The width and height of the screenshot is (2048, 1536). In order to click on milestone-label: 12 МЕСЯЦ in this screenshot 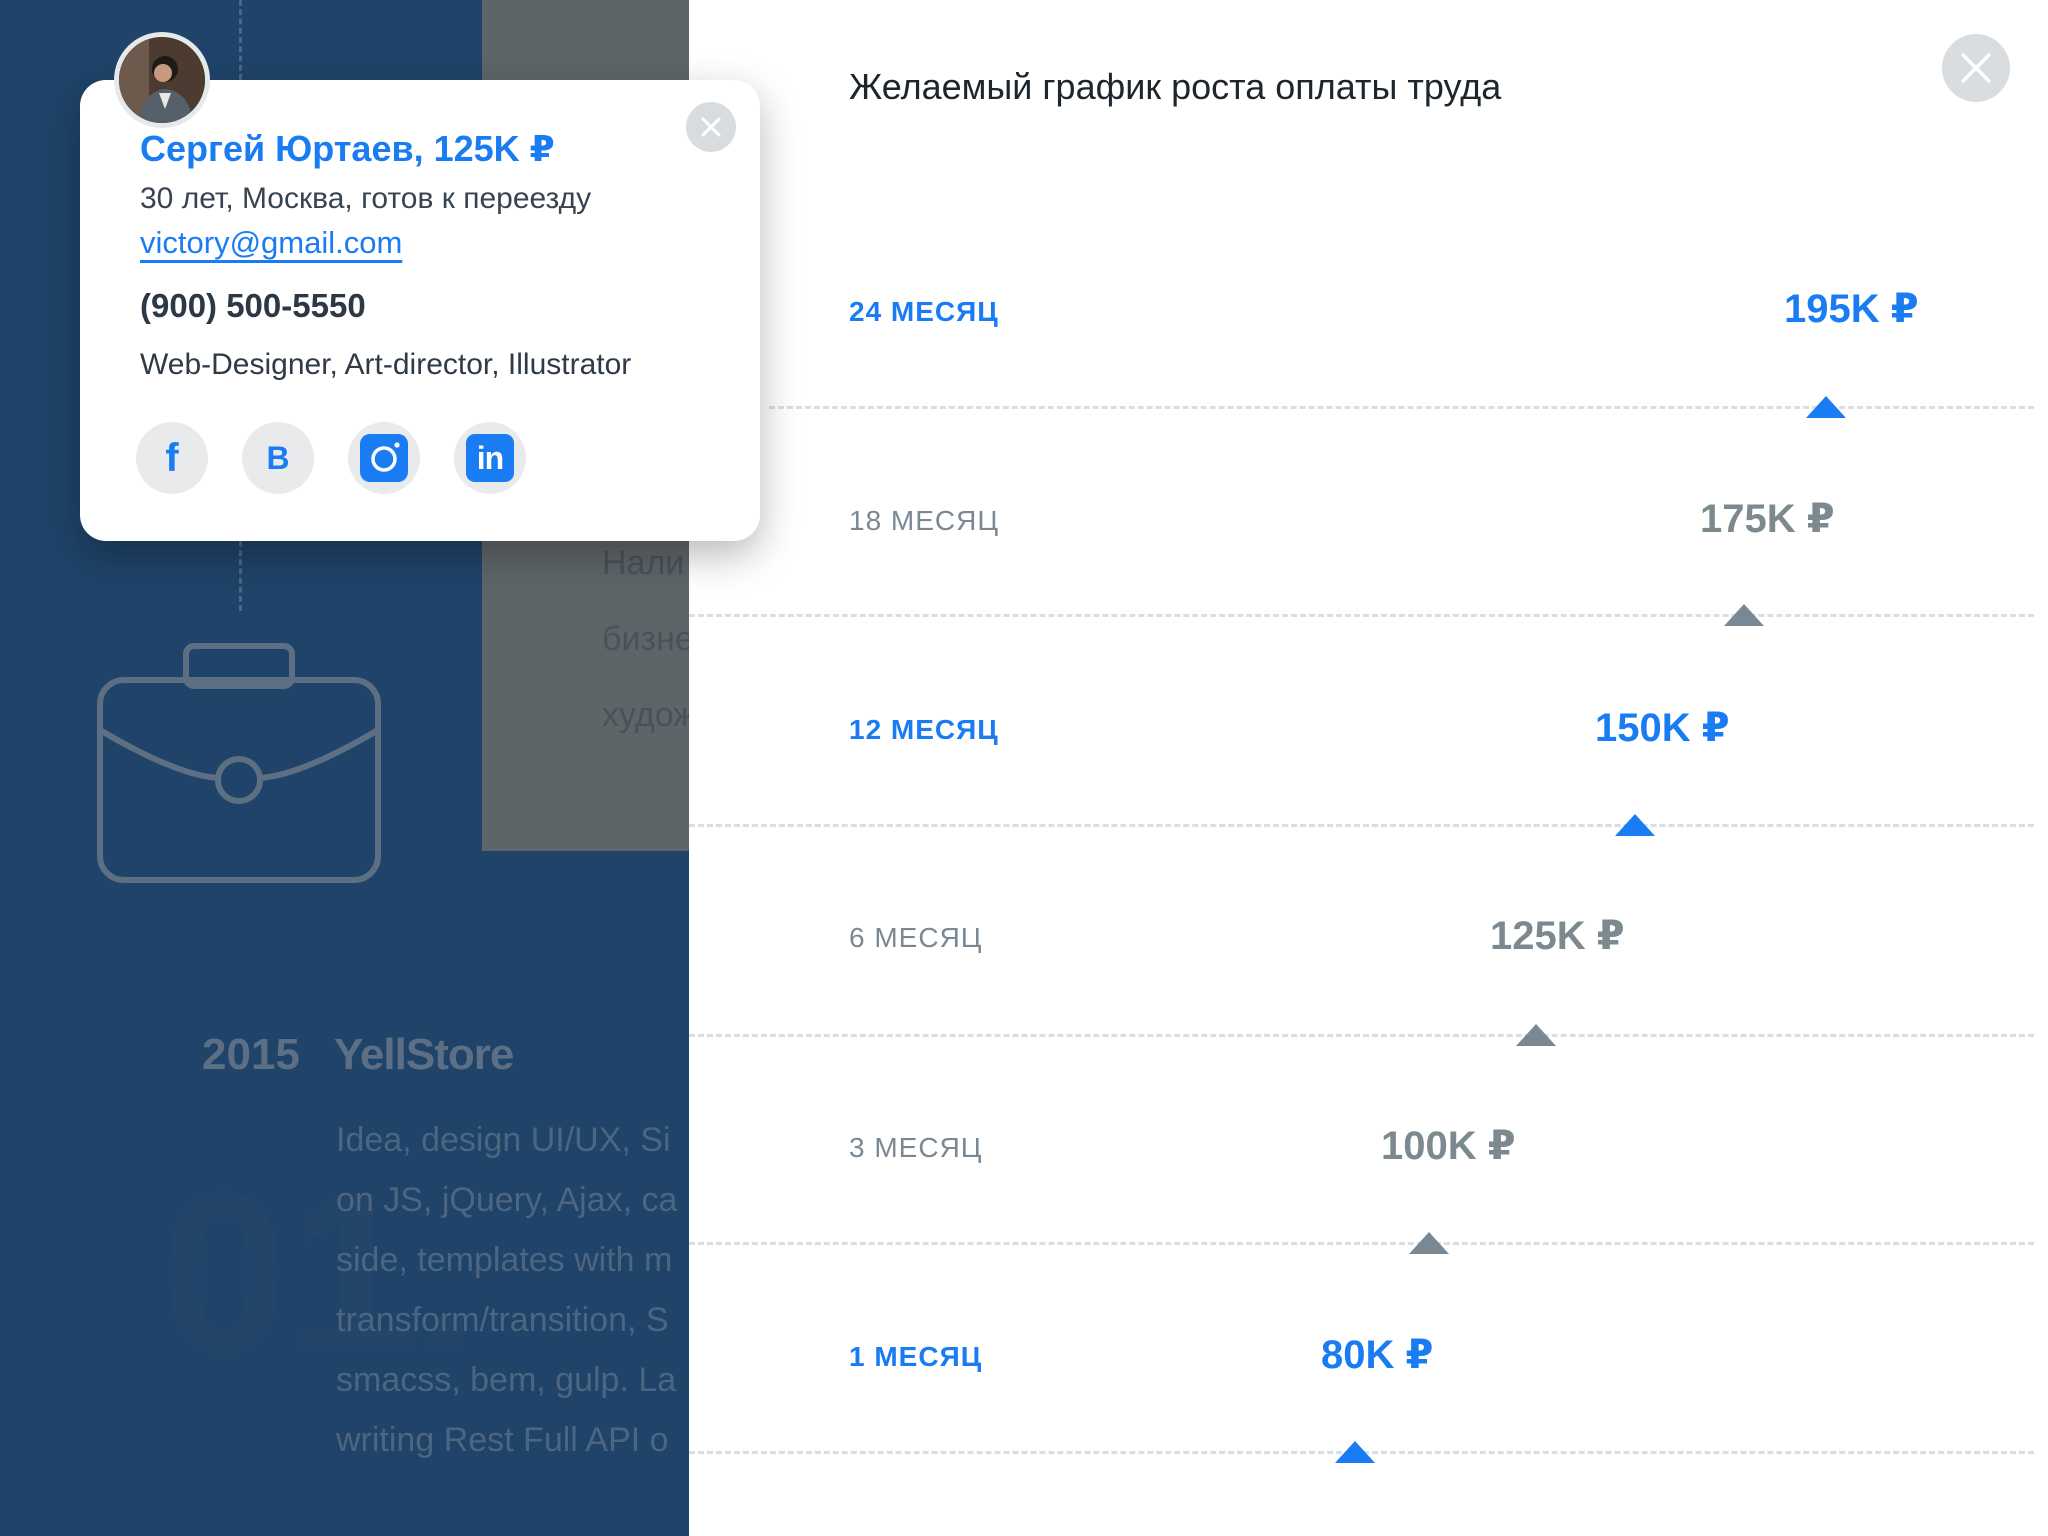, I will do `click(924, 729)`.